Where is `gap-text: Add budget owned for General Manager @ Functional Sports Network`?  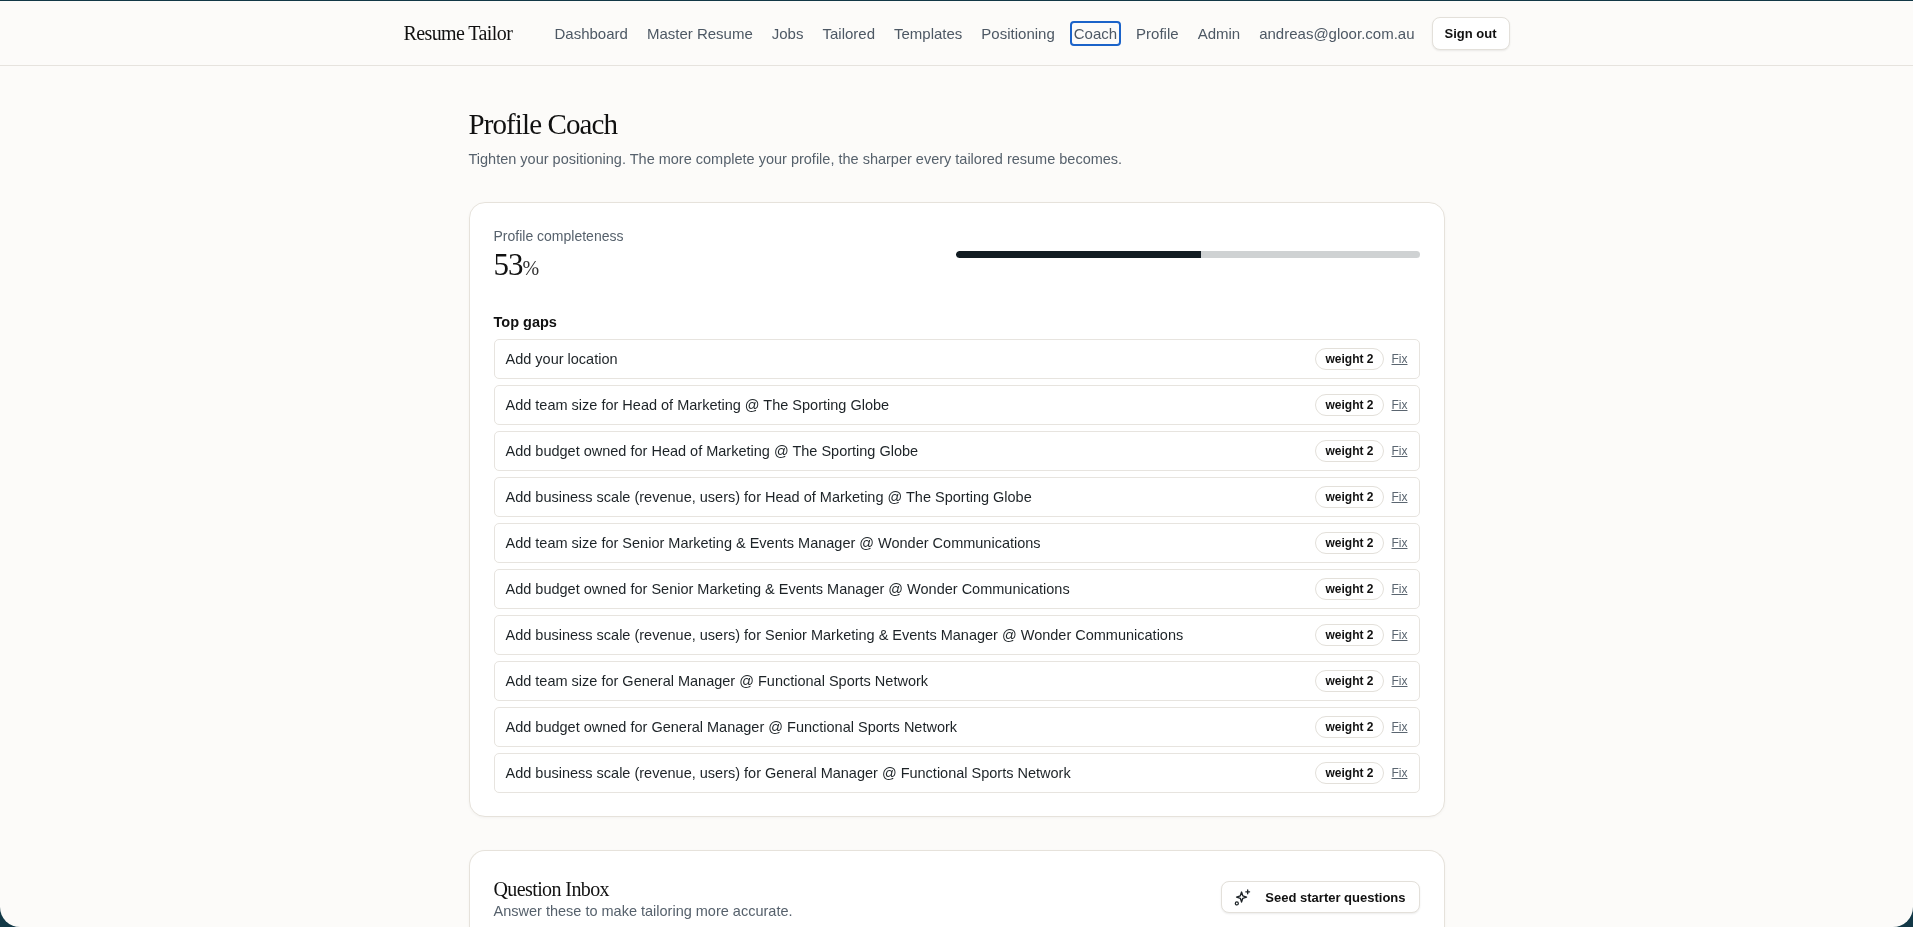 gap-text: Add budget owned for General Manager @ Functional Sports Network is located at coordinates (732, 727).